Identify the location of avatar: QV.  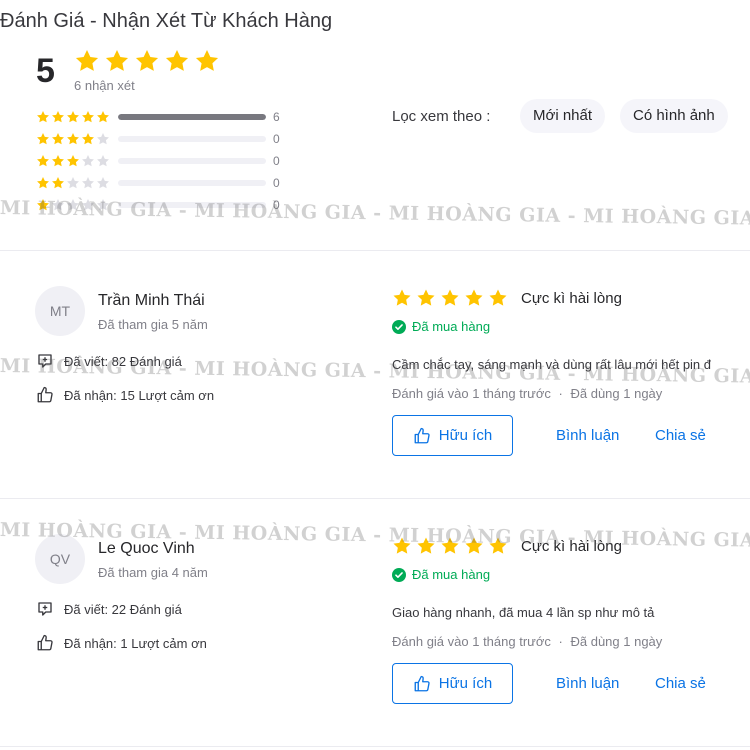
(60, 559).